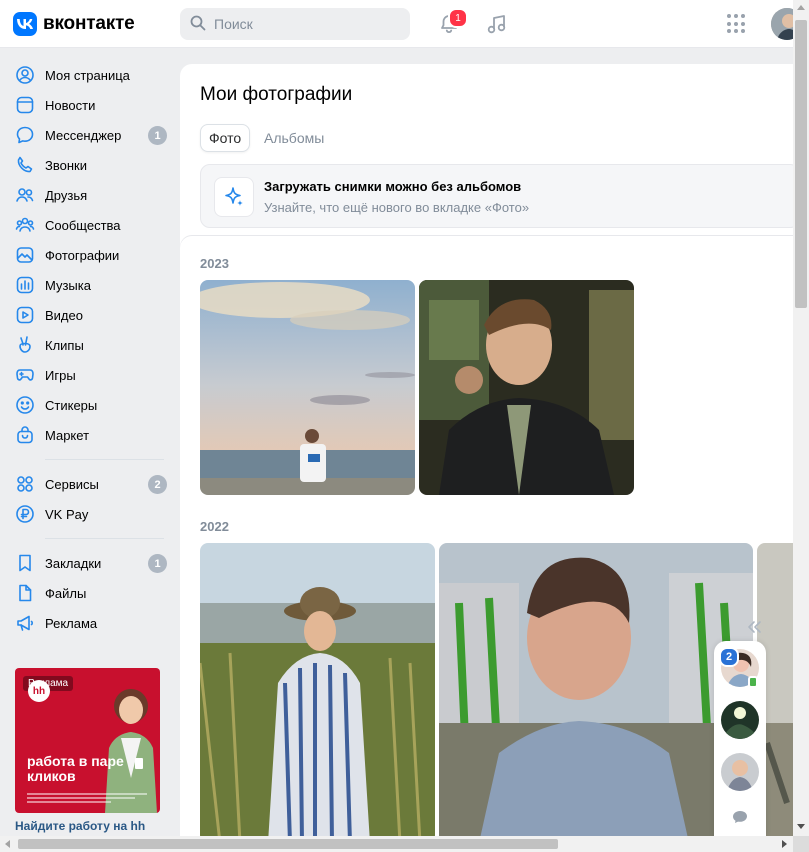 The image size is (809, 852). I want to click on banner-title: Загружать снимки можно без альбомов, so click(393, 186).